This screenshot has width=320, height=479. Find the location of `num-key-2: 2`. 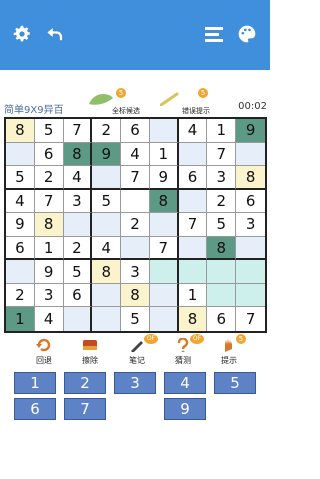

num-key-2: 2 is located at coordinates (85, 383).